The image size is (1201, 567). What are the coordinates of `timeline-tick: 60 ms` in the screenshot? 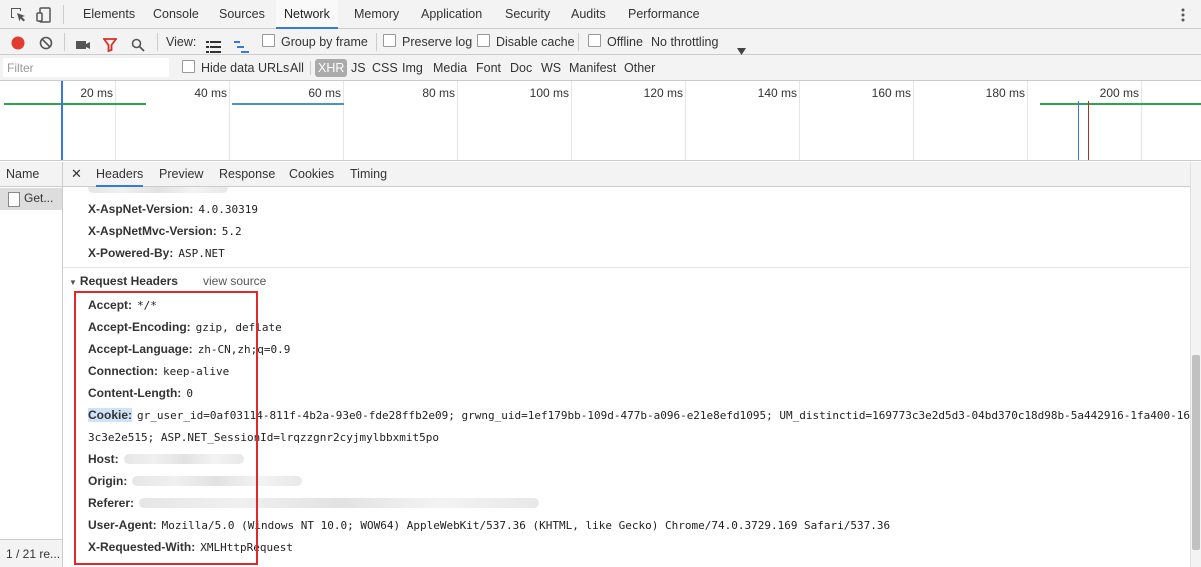 It's located at (324, 93).